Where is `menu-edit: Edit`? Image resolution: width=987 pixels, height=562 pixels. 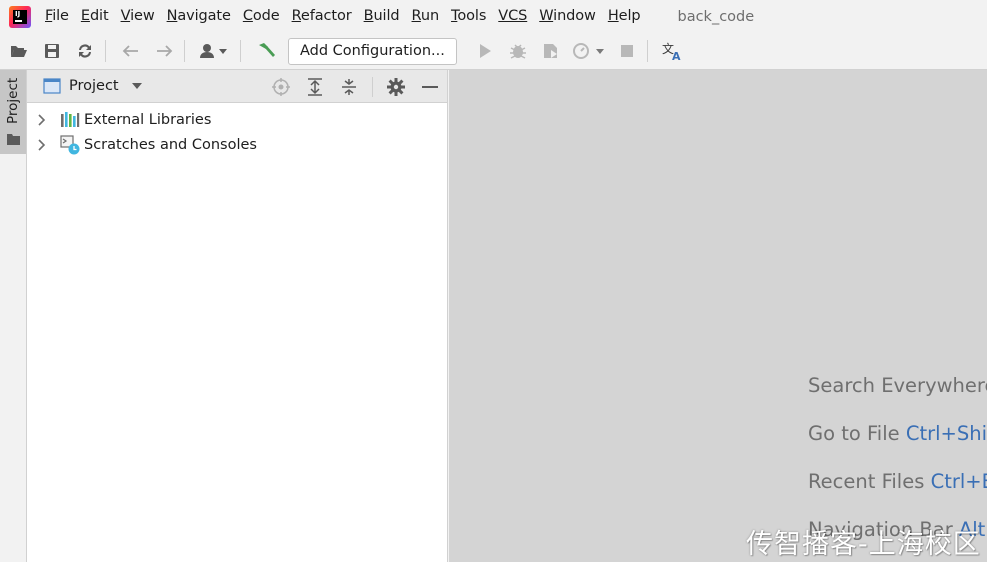 menu-edit: Edit is located at coordinates (95, 16).